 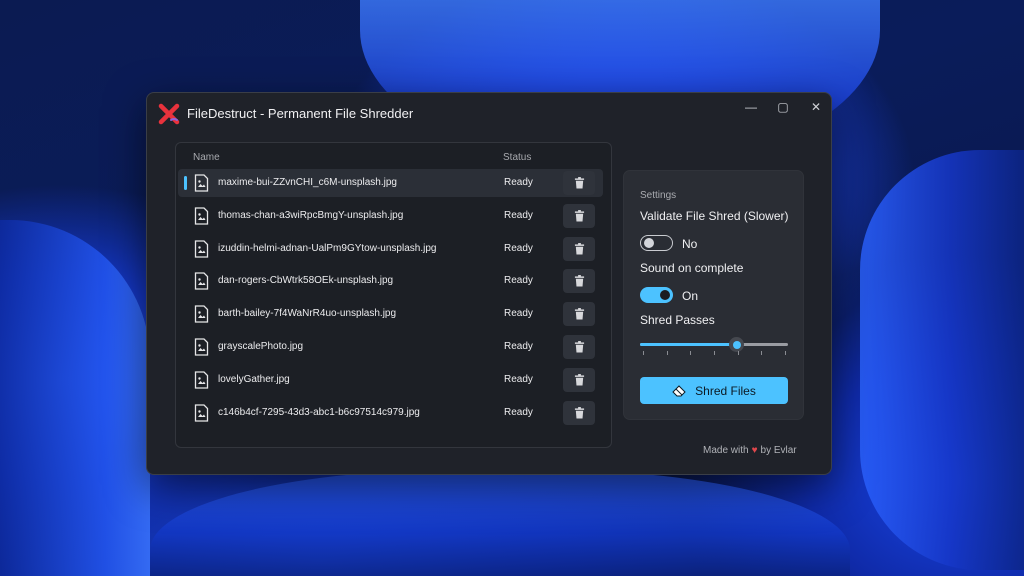 What do you see at coordinates (390, 347) in the screenshot?
I see `file-row: grayscalePhoto.jpg Ready` at bounding box center [390, 347].